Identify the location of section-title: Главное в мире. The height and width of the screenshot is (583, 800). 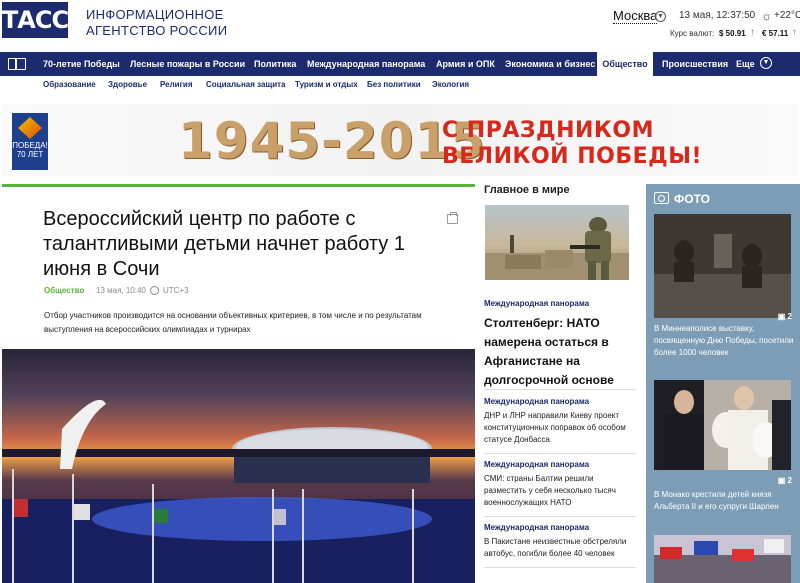
(527, 190).